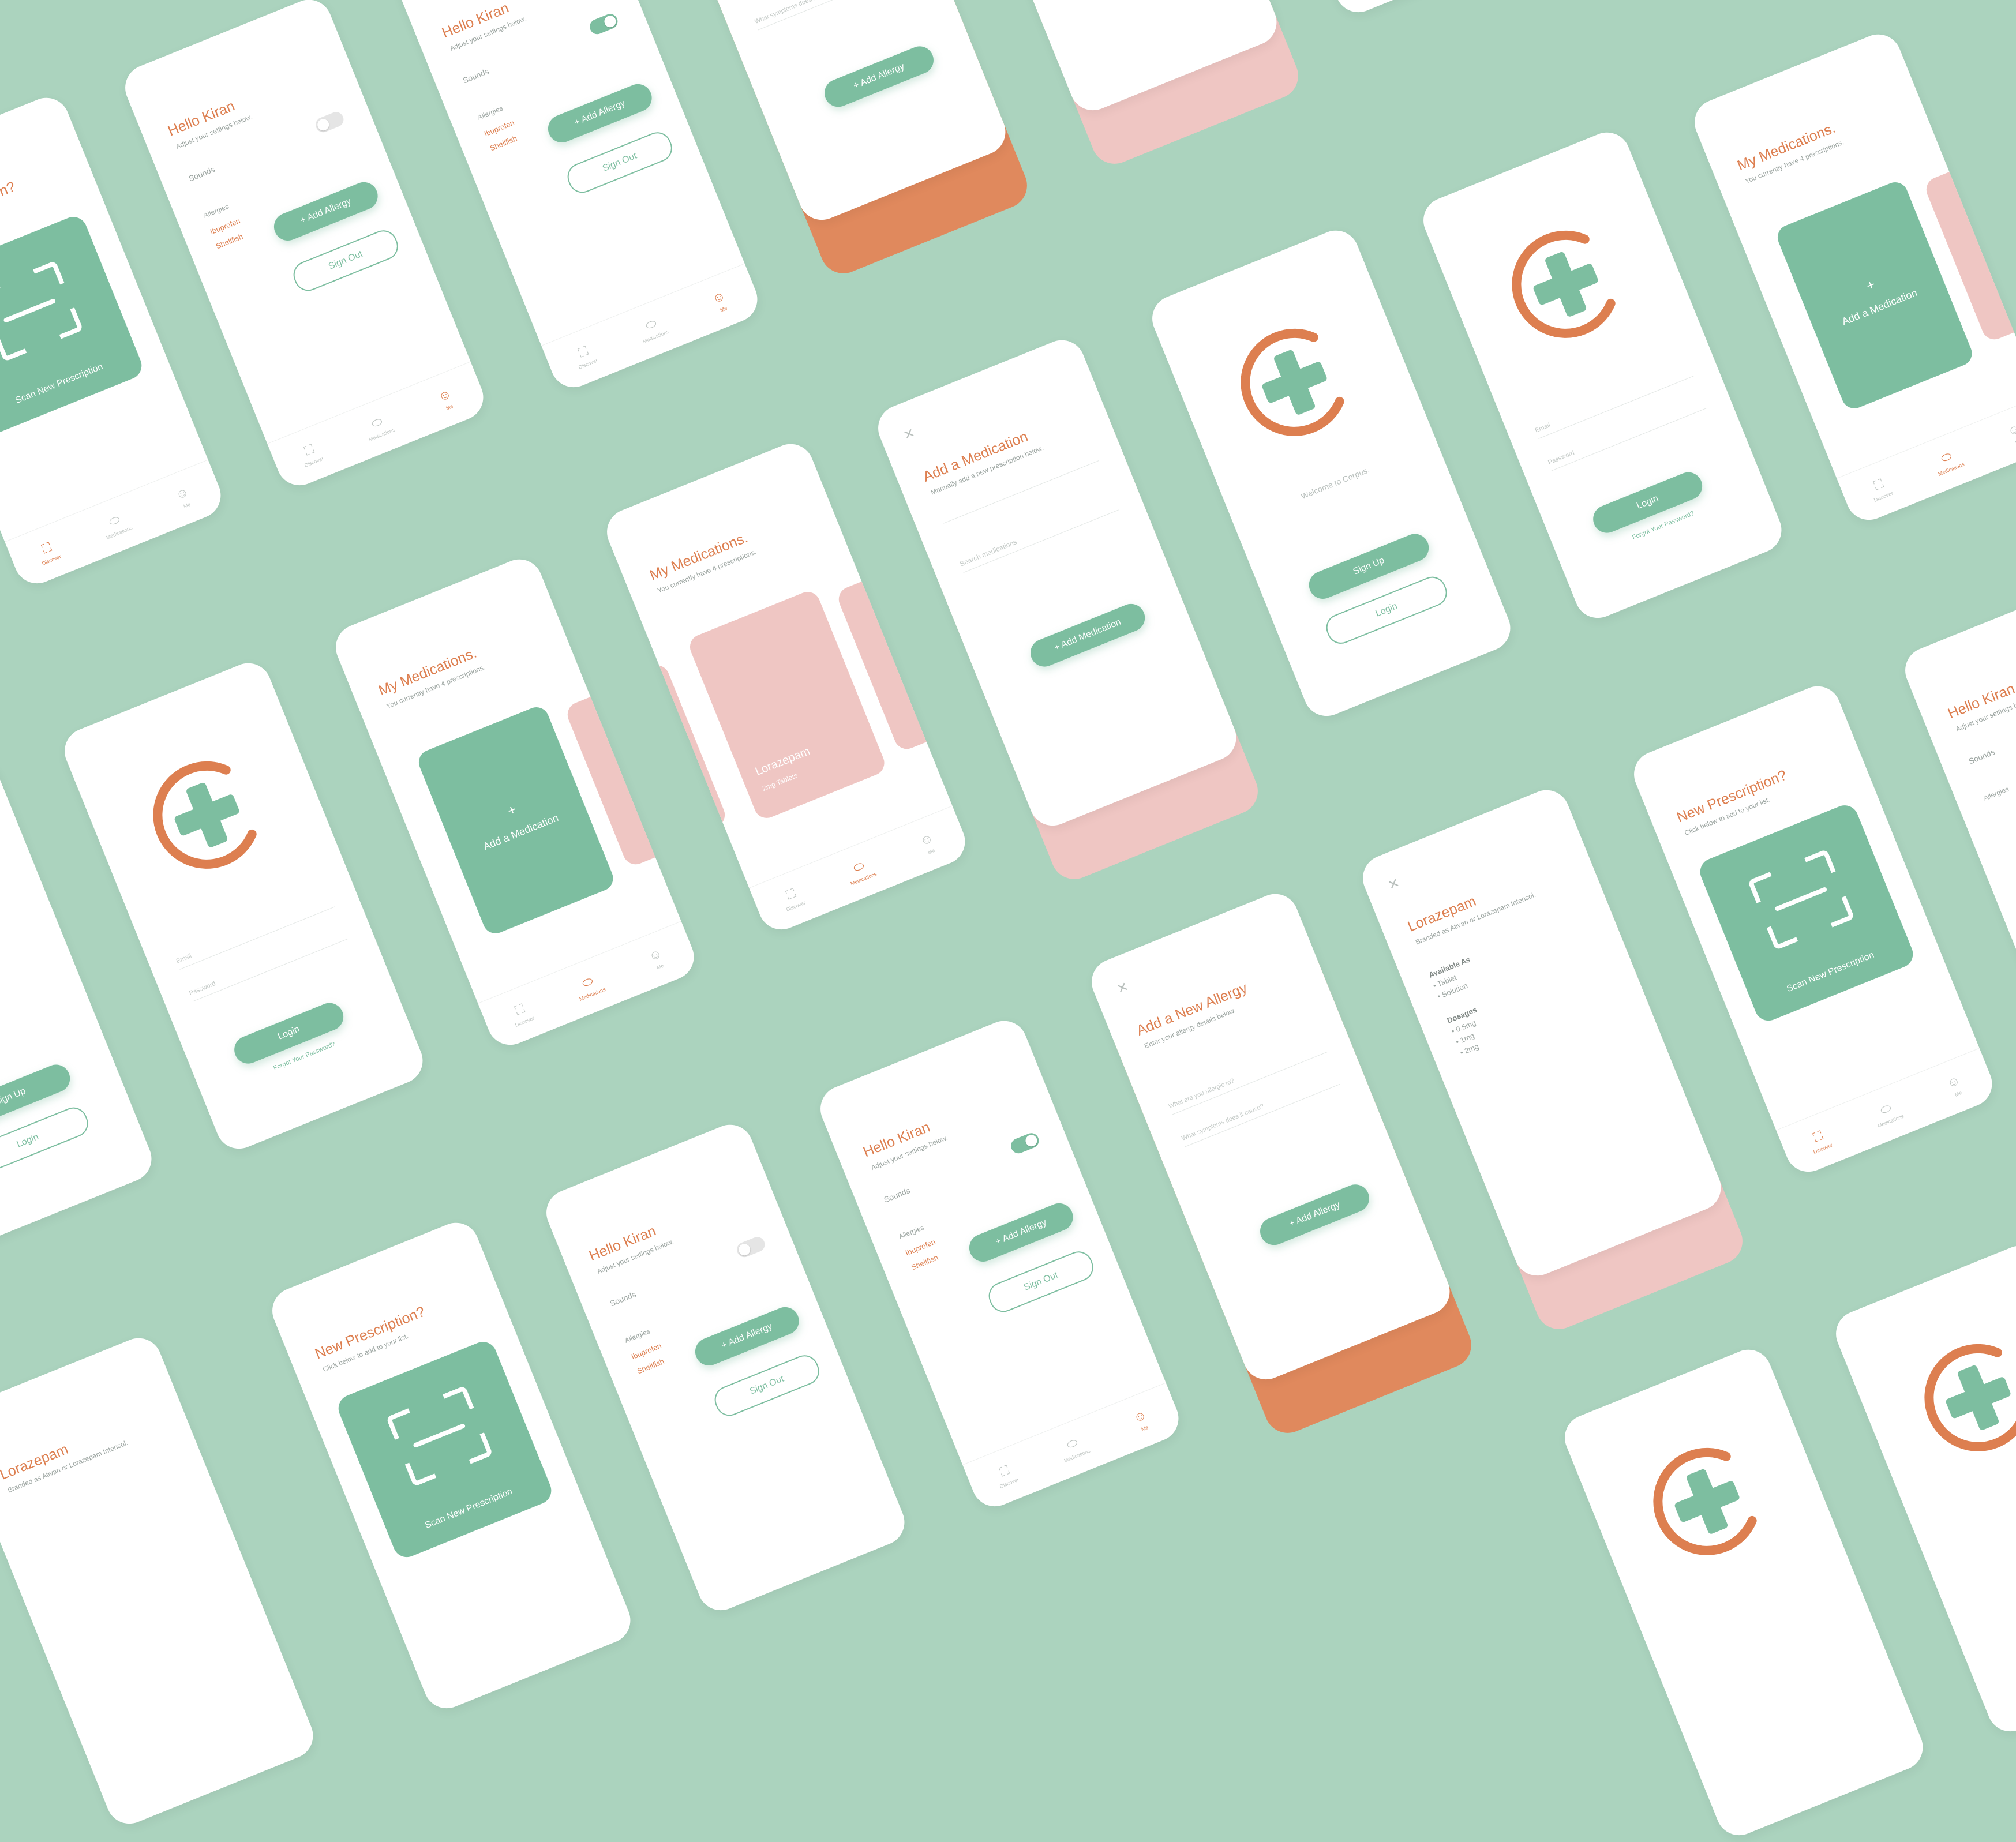 This screenshot has height=1842, width=2016. I want to click on add-medication-button: + Add Medication, so click(1087, 635).